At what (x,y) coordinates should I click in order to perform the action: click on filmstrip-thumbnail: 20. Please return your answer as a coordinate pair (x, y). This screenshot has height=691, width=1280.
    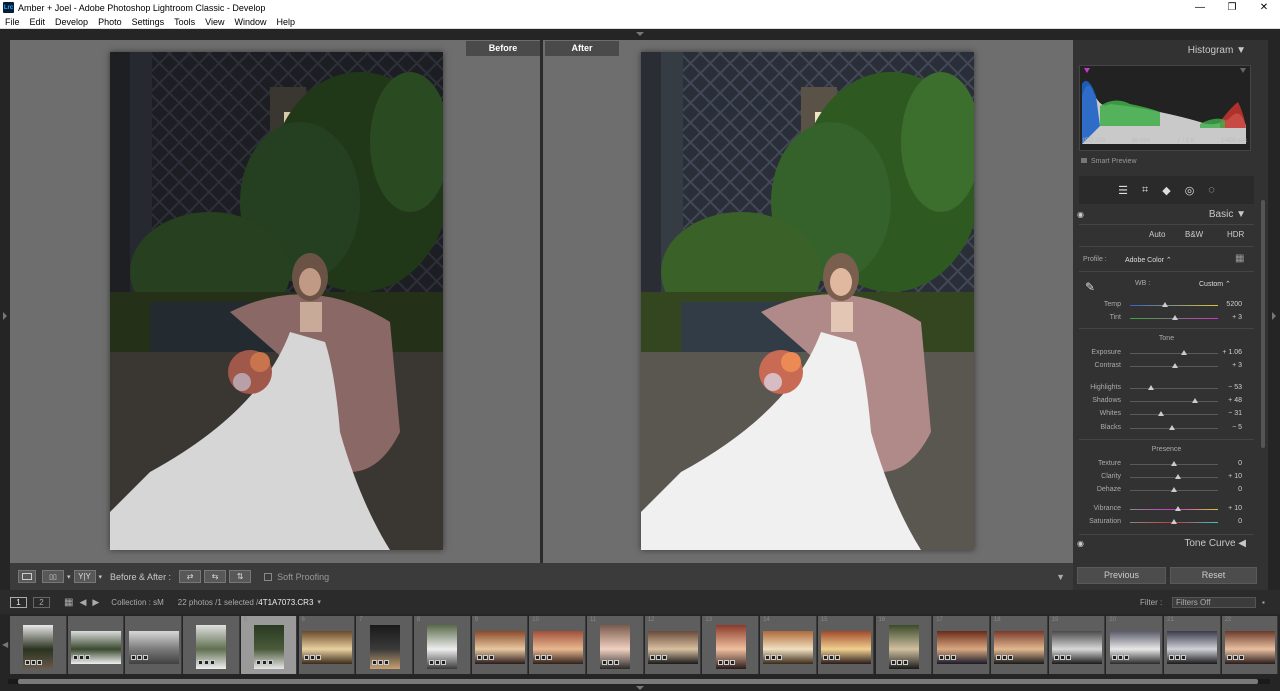
    Looking at the image, I should click on (1134, 645).